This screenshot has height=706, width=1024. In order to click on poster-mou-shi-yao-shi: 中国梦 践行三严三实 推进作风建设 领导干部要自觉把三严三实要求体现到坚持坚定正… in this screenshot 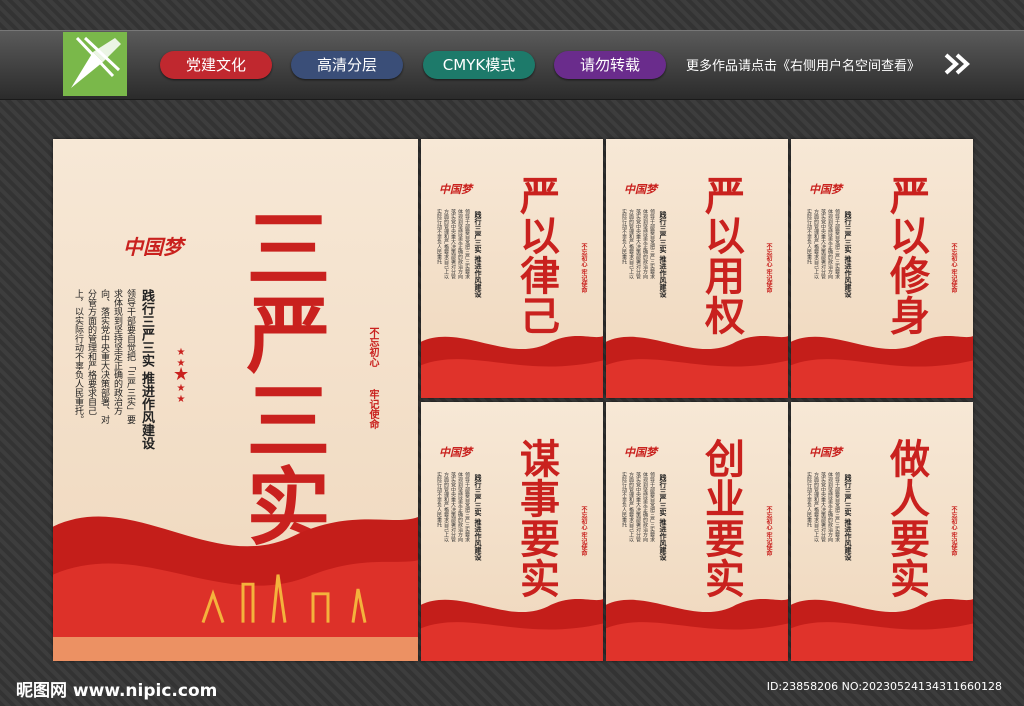, I will do `click(512, 531)`.